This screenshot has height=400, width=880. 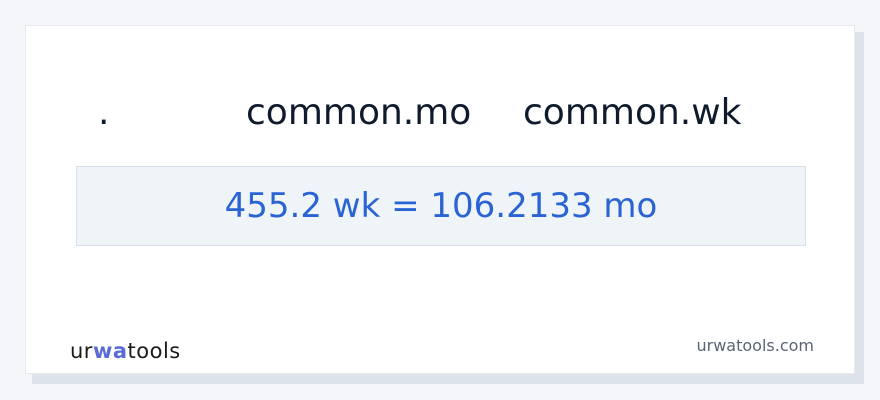 I want to click on from-unit-header: common.mo, so click(x=359, y=112).